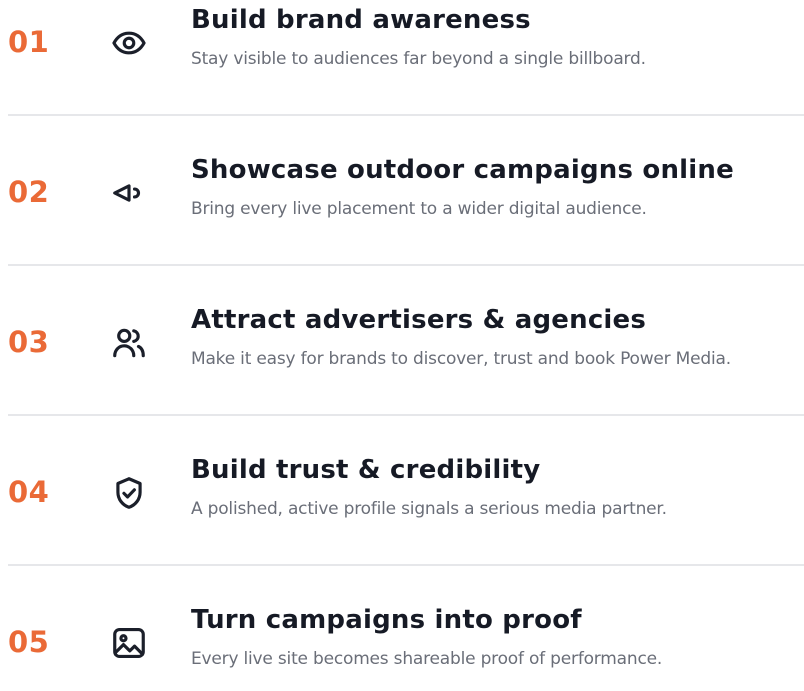 This screenshot has width=804, height=691. I want to click on item-title: Attract advertisers & agencies, so click(419, 320).